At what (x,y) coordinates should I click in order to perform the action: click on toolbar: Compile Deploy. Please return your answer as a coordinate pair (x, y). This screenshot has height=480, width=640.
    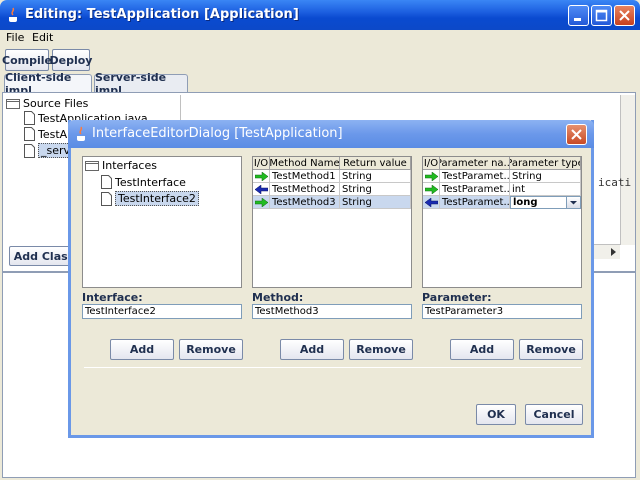
    Looking at the image, I should click on (320, 59).